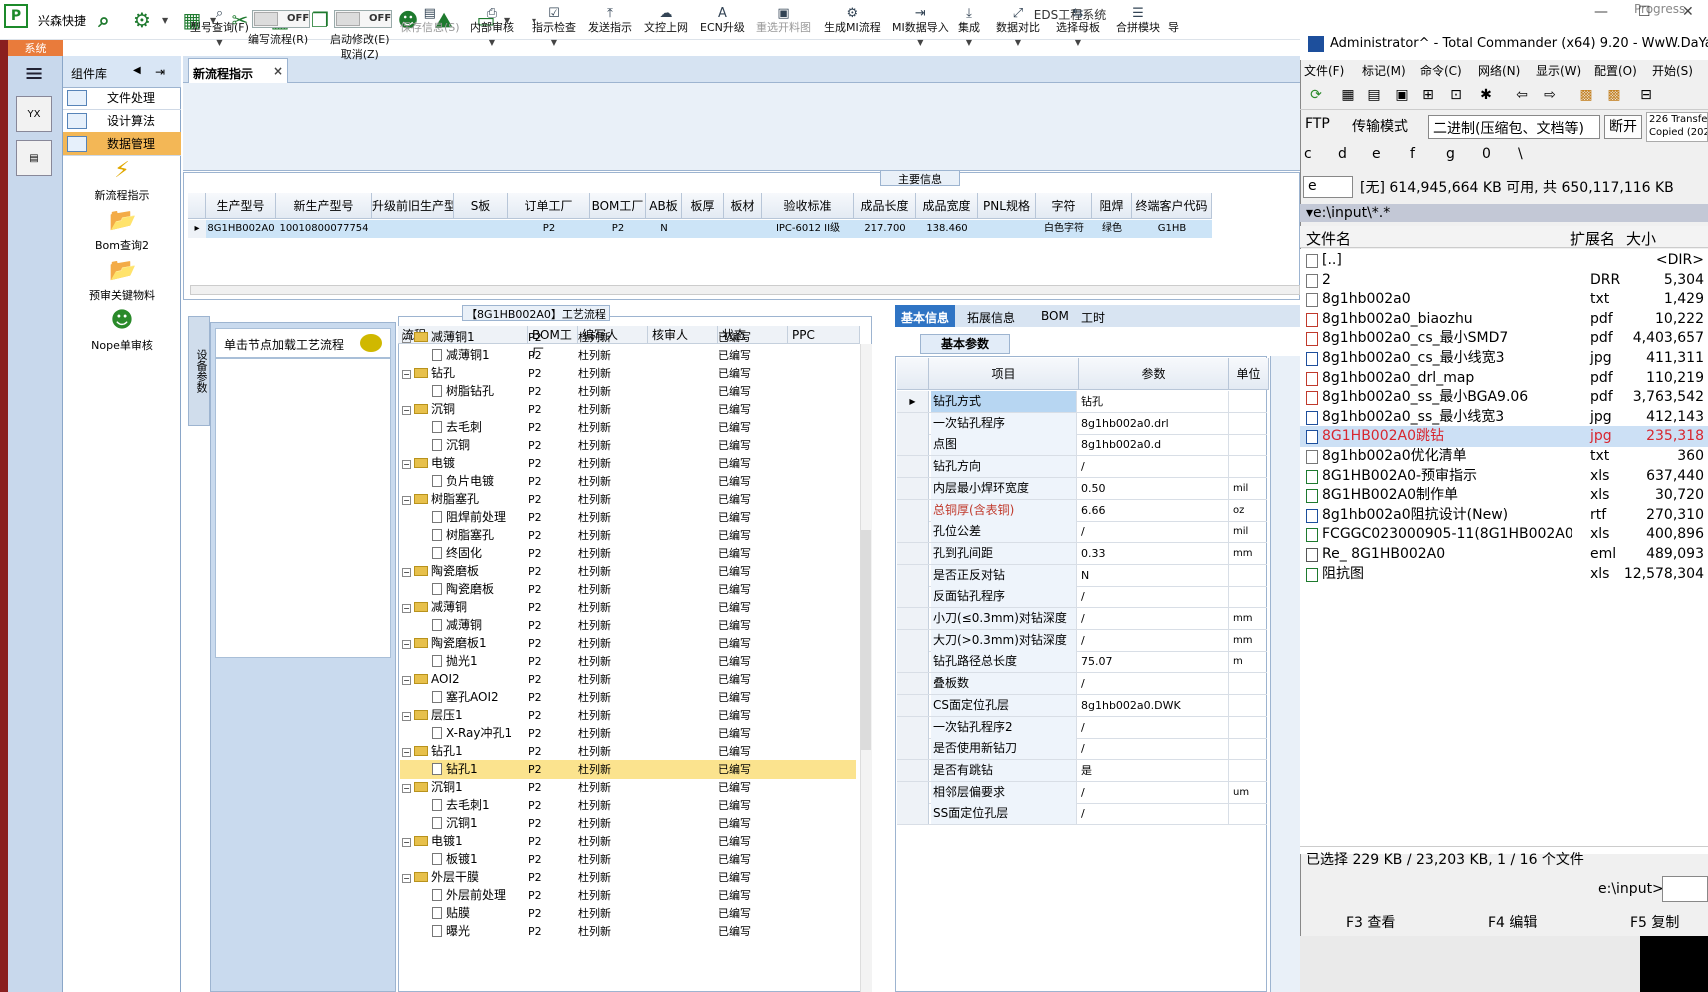 This screenshot has height=992, width=1708. What do you see at coordinates (241, 206) in the screenshot?
I see `grid-column-header: 生产型号` at bounding box center [241, 206].